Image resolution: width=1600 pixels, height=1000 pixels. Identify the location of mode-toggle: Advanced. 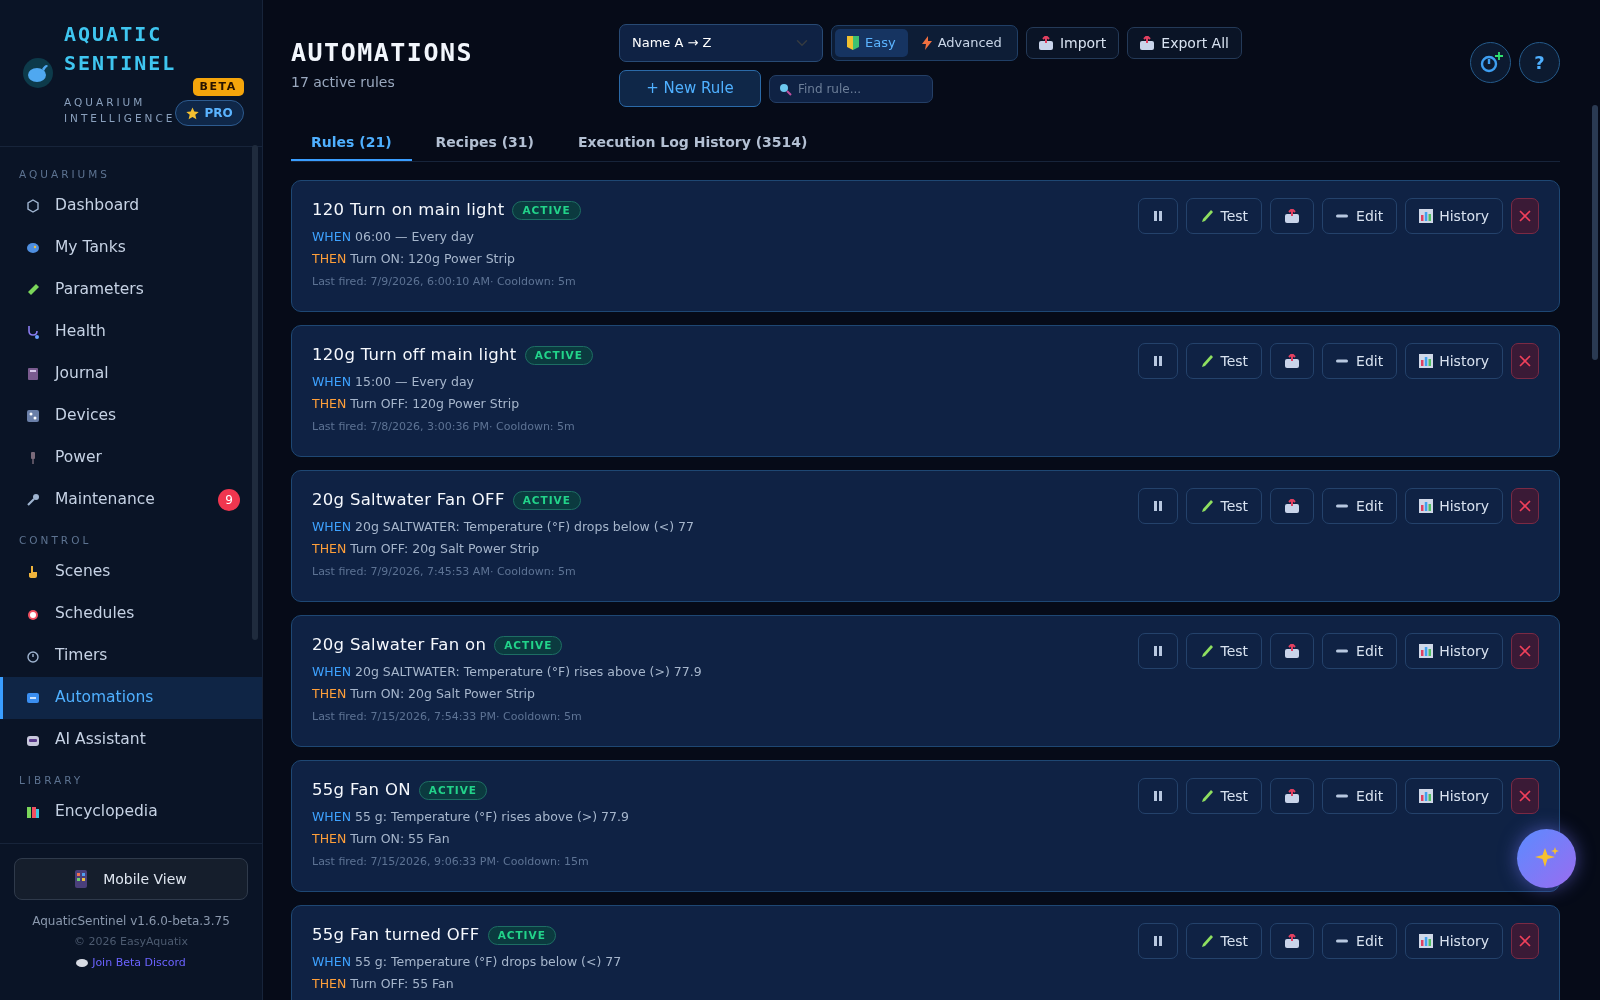
(961, 43).